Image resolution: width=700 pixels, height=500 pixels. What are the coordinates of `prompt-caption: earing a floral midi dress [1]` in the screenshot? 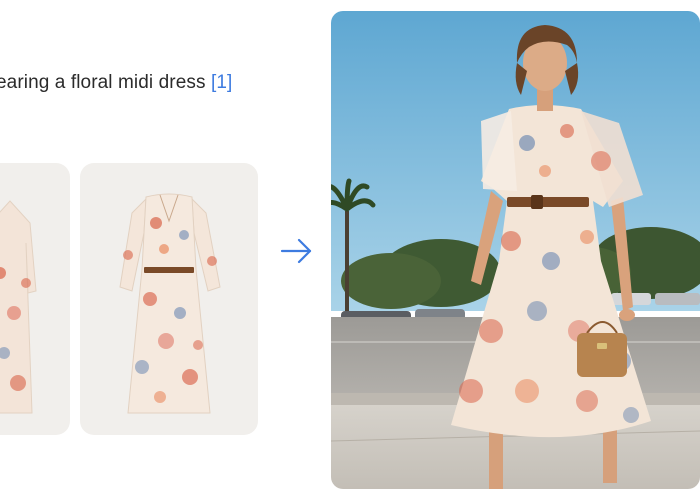 It's located at (116, 83).